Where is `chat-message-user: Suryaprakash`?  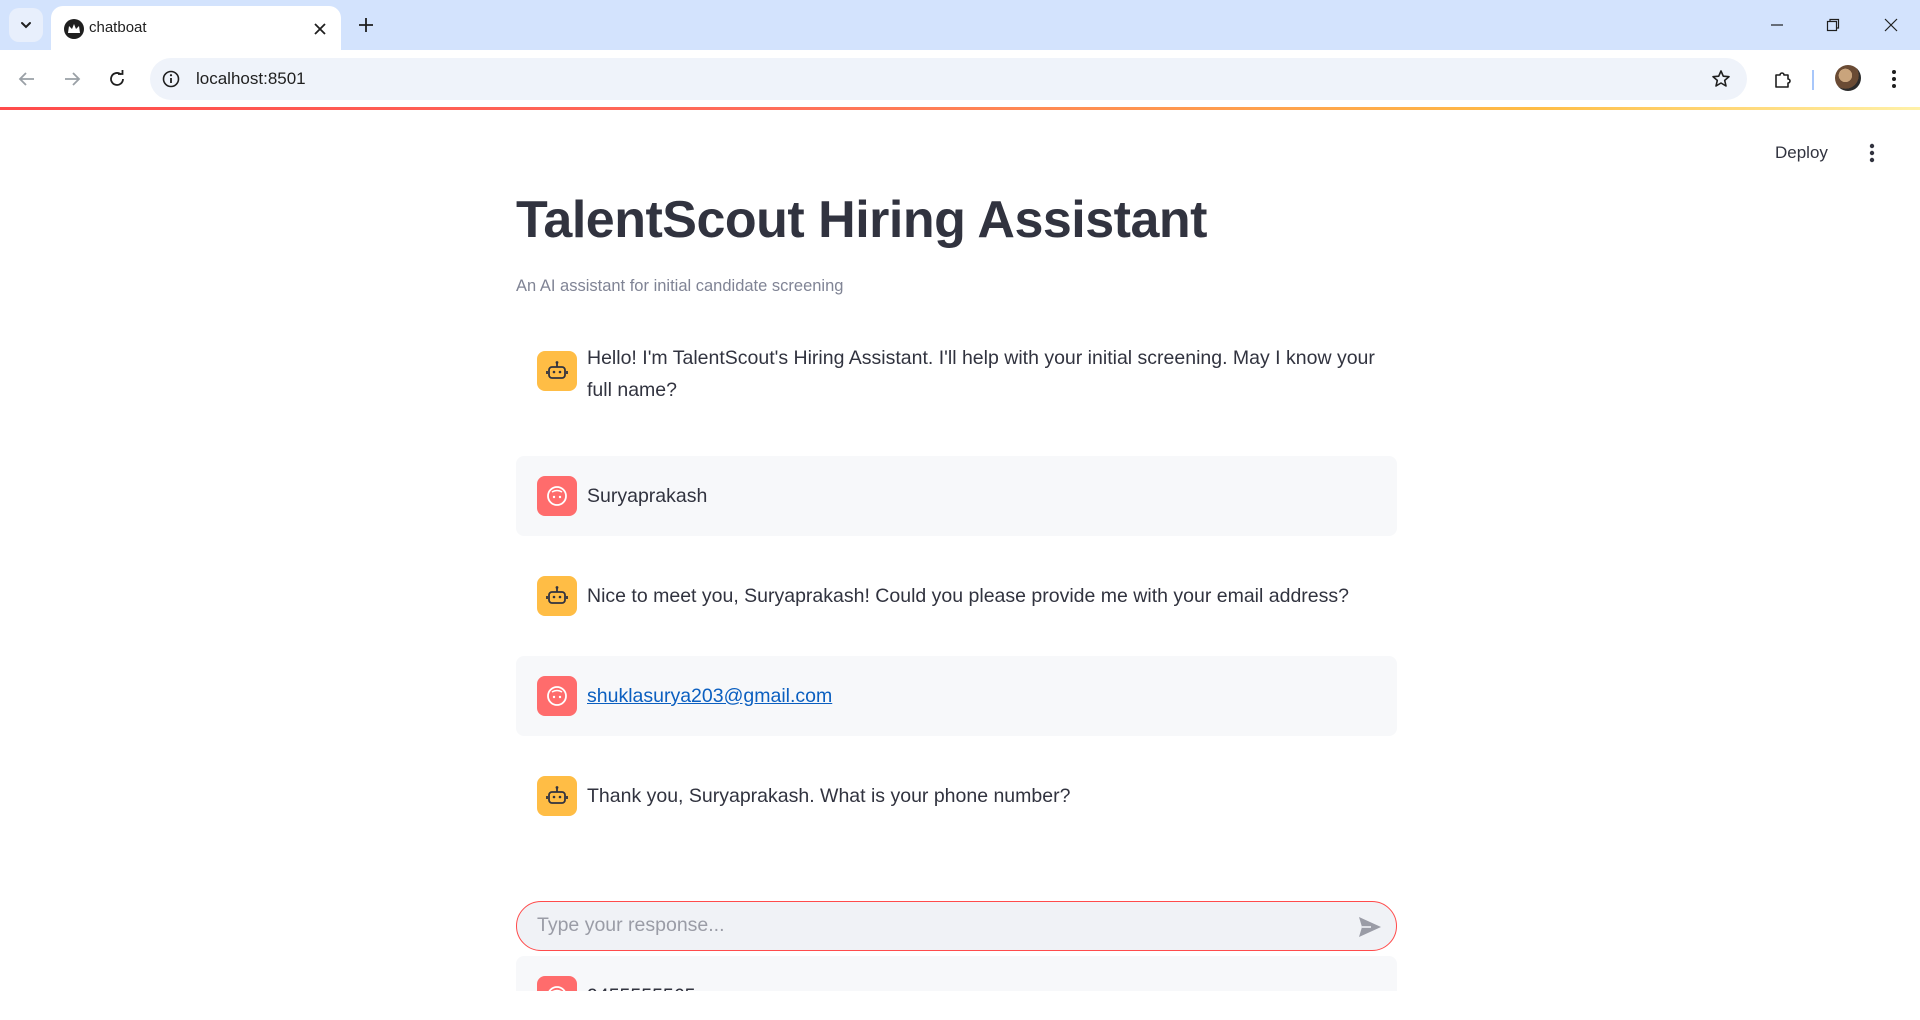
chat-message-user: Suryaprakash is located at coordinates (956, 496).